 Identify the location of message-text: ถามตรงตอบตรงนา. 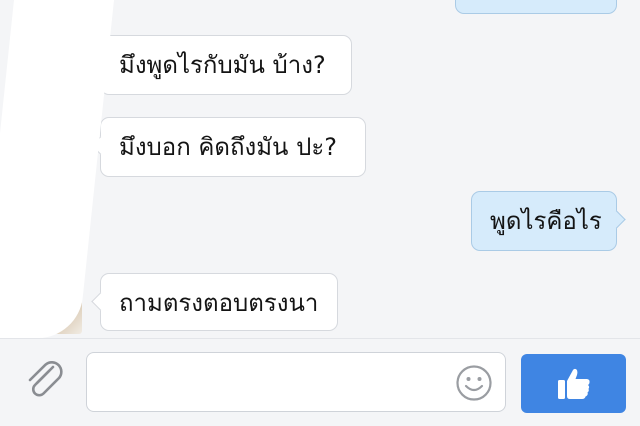
(219, 303).